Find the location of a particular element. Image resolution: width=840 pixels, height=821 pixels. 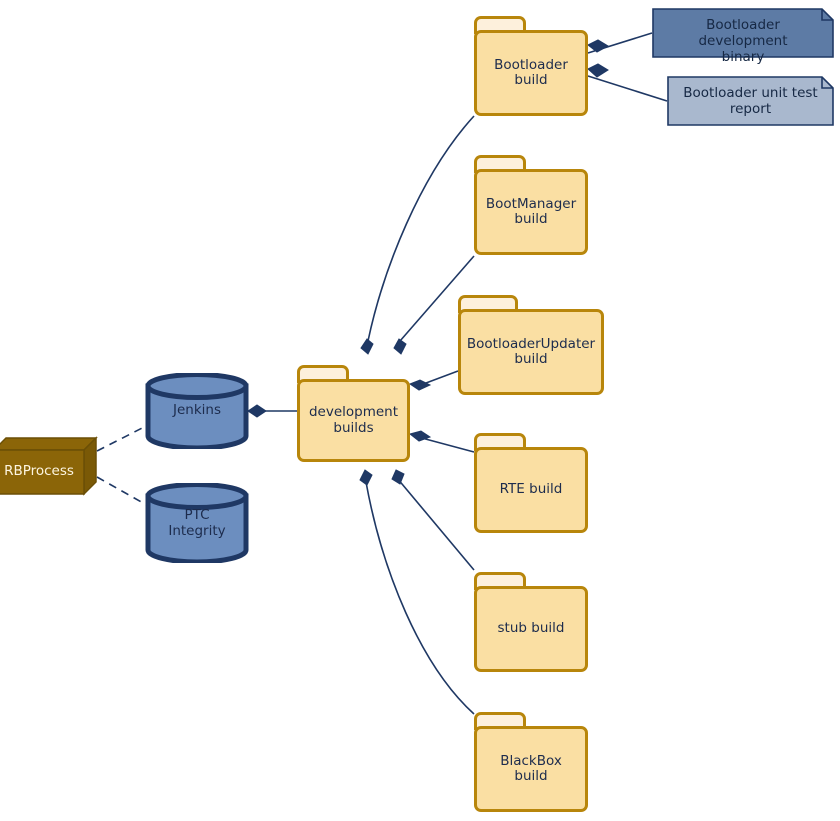

folder-rte-build: RTE build is located at coordinates (531, 483).